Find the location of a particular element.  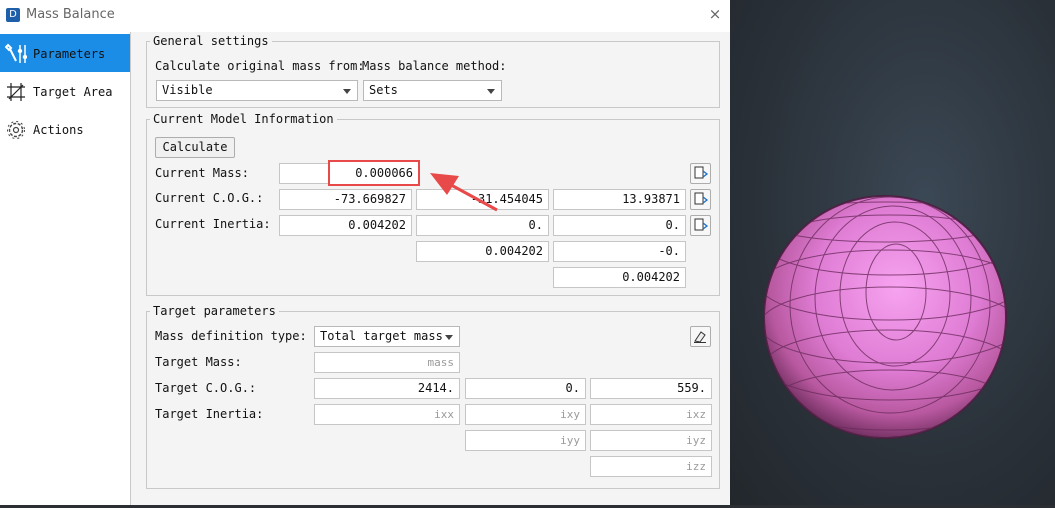

eraser-icon is located at coordinates (700, 337).